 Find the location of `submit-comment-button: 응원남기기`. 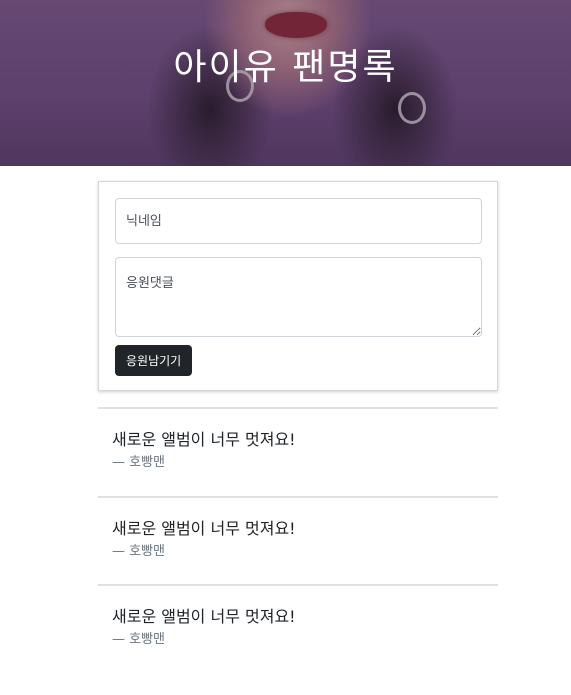

submit-comment-button: 응원남기기 is located at coordinates (154, 360).